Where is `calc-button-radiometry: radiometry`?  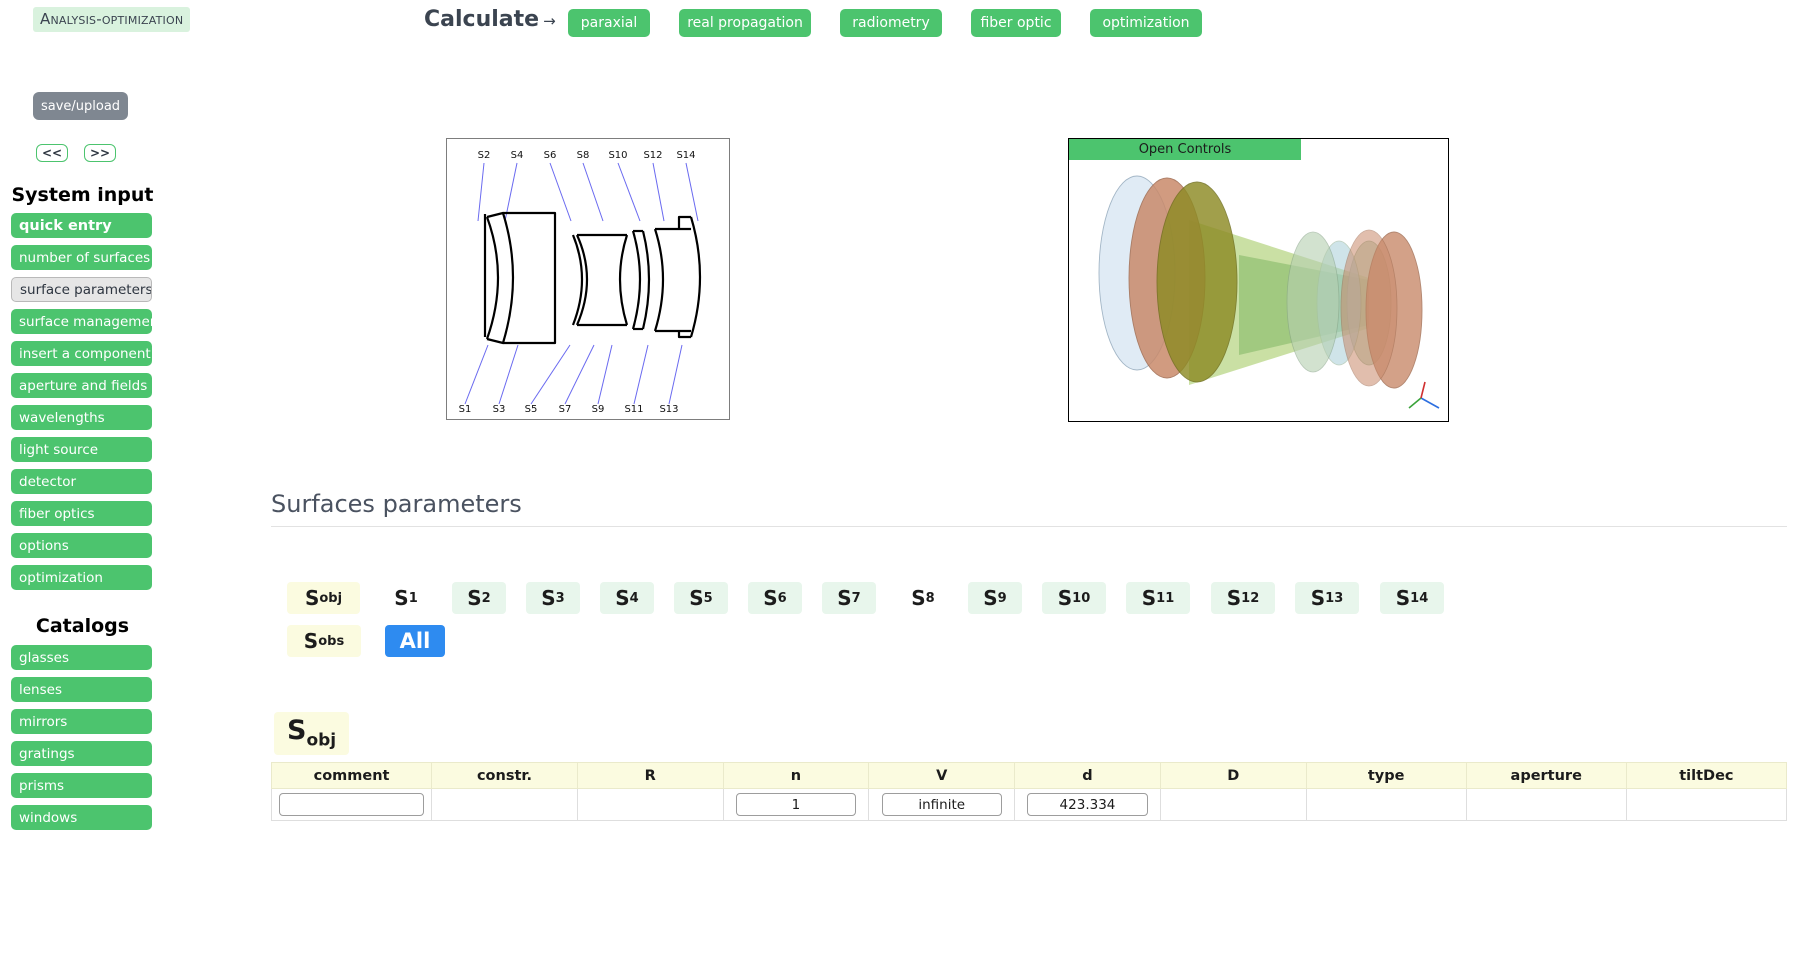 calc-button-radiometry: radiometry is located at coordinates (891, 23).